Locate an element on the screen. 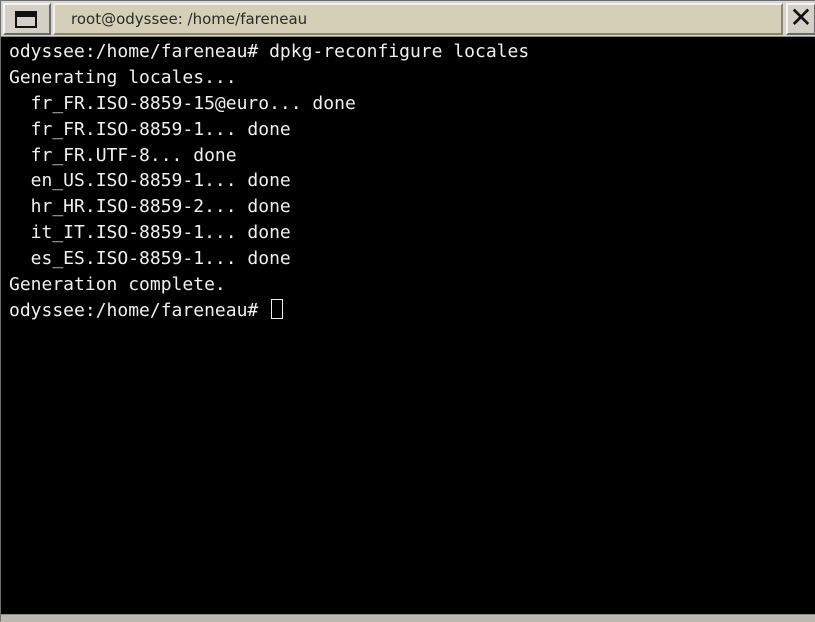  close-icon: ✕ is located at coordinates (801, 17).